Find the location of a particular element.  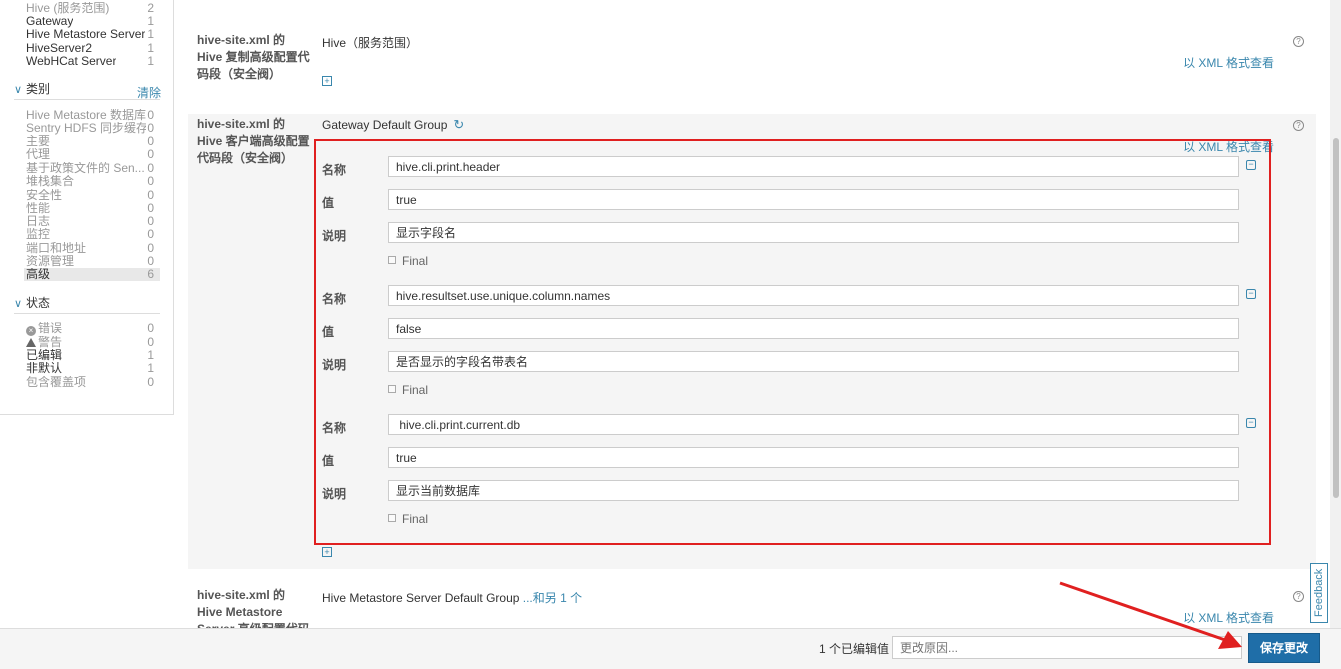

sidebar-category-item: Sentry HDFS 同步缓存 0 is located at coordinates (93, 128).